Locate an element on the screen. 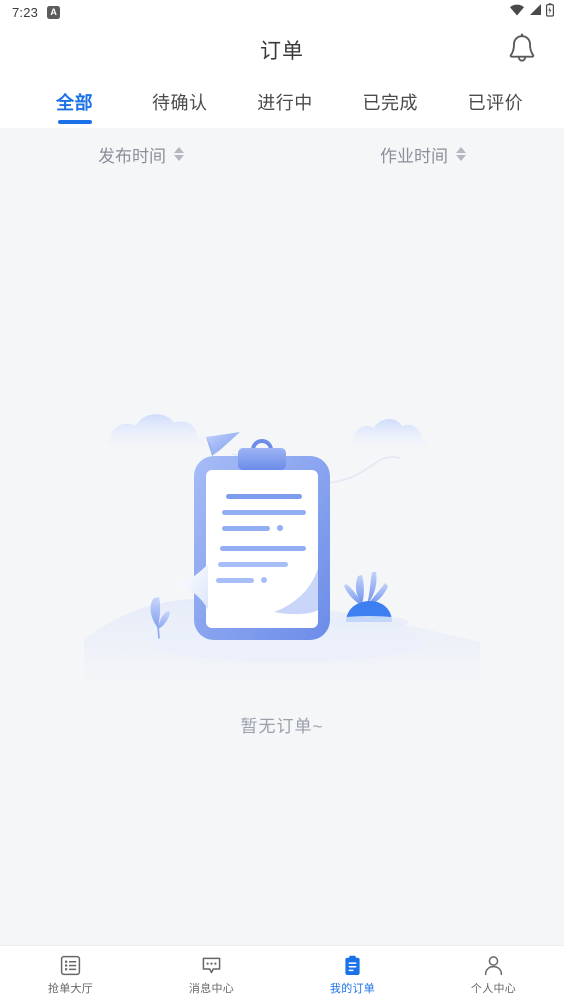  person-icon is located at coordinates (494, 965).